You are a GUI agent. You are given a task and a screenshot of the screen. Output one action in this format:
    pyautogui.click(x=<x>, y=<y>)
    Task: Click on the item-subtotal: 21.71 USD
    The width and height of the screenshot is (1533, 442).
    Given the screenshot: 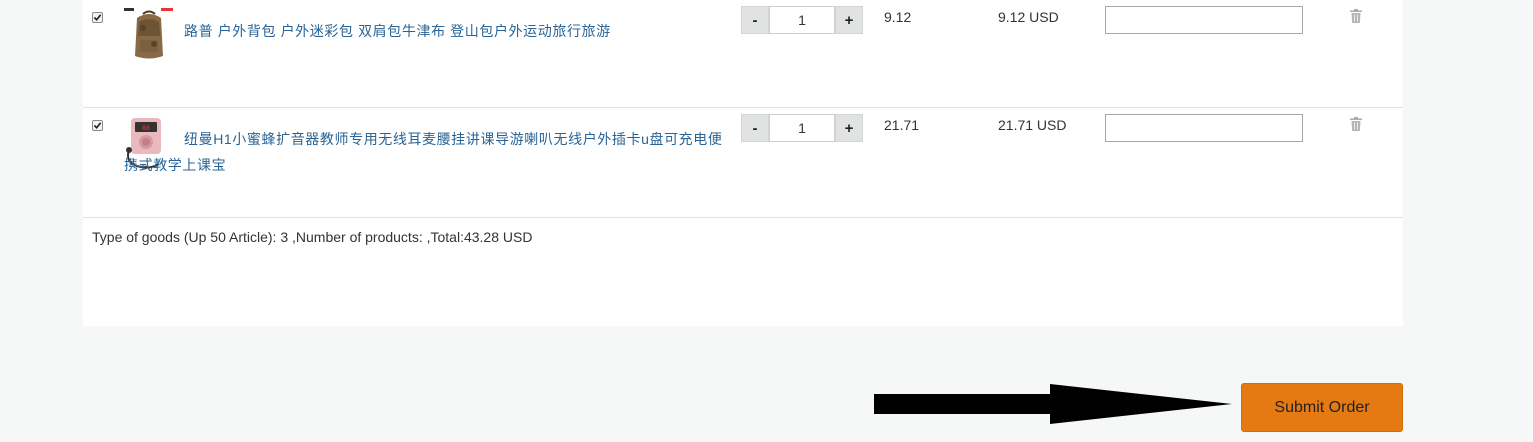 What is the action you would take?
    pyautogui.click(x=1032, y=125)
    